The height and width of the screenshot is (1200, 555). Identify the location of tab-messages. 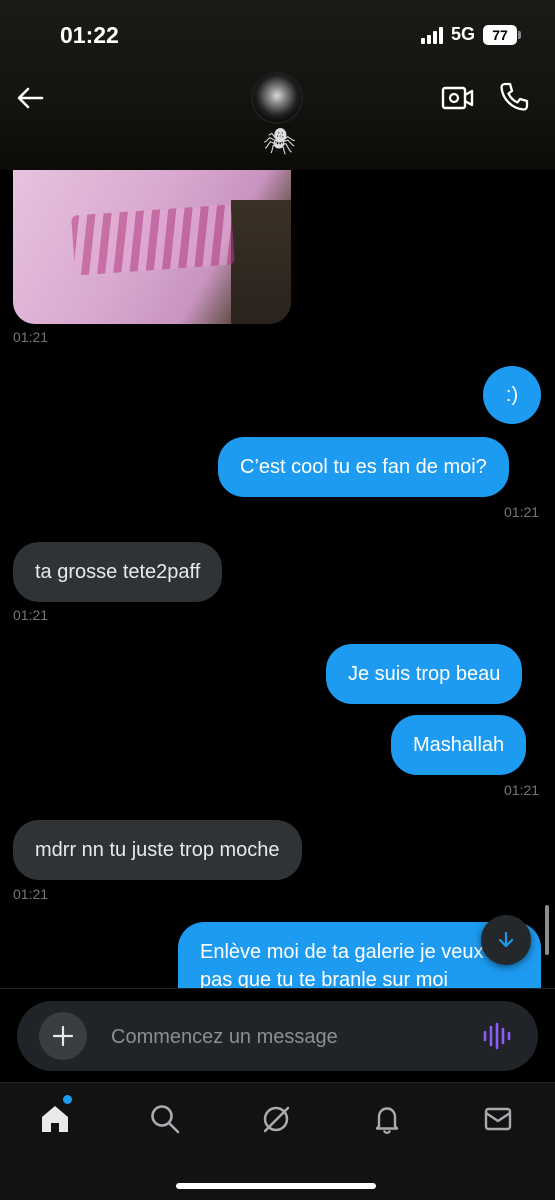
(498, 1119).